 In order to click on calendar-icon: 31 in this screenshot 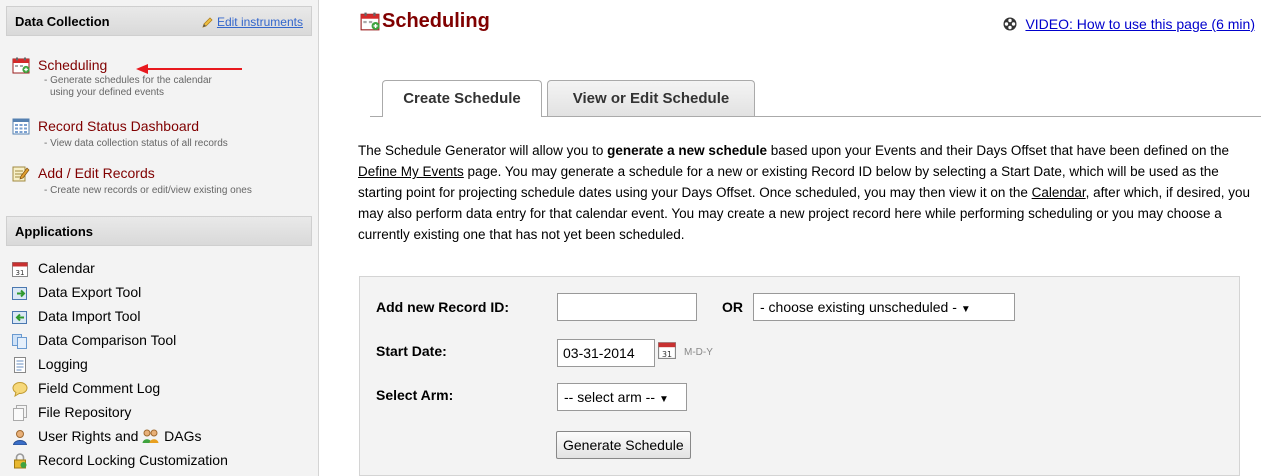, I will do `click(20, 269)`.